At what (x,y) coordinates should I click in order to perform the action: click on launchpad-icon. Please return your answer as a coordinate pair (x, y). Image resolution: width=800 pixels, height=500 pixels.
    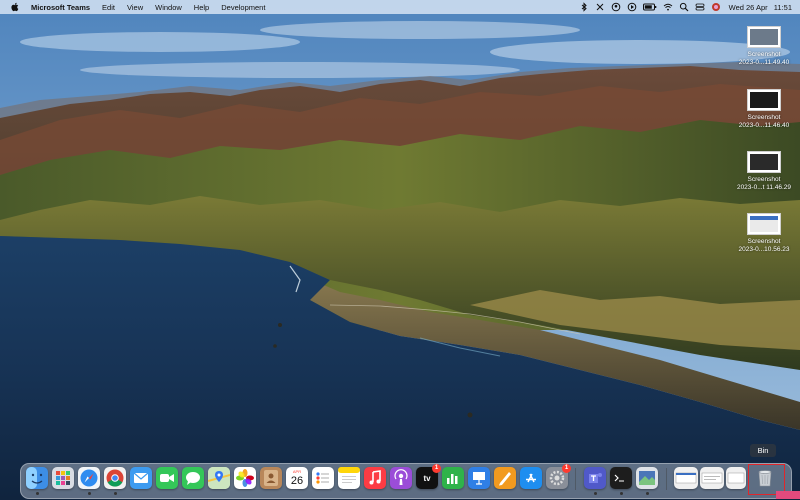
    Looking at the image, I should click on (63, 478).